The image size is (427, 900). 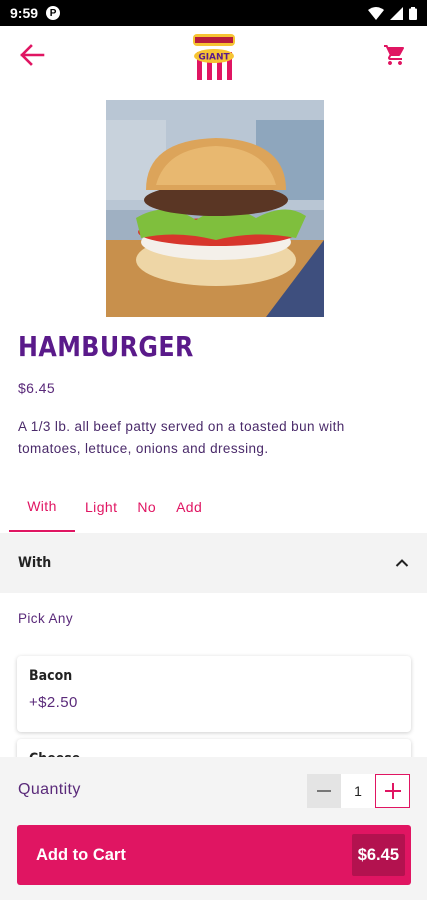 I want to click on tab-no: No, so click(x=146, y=507).